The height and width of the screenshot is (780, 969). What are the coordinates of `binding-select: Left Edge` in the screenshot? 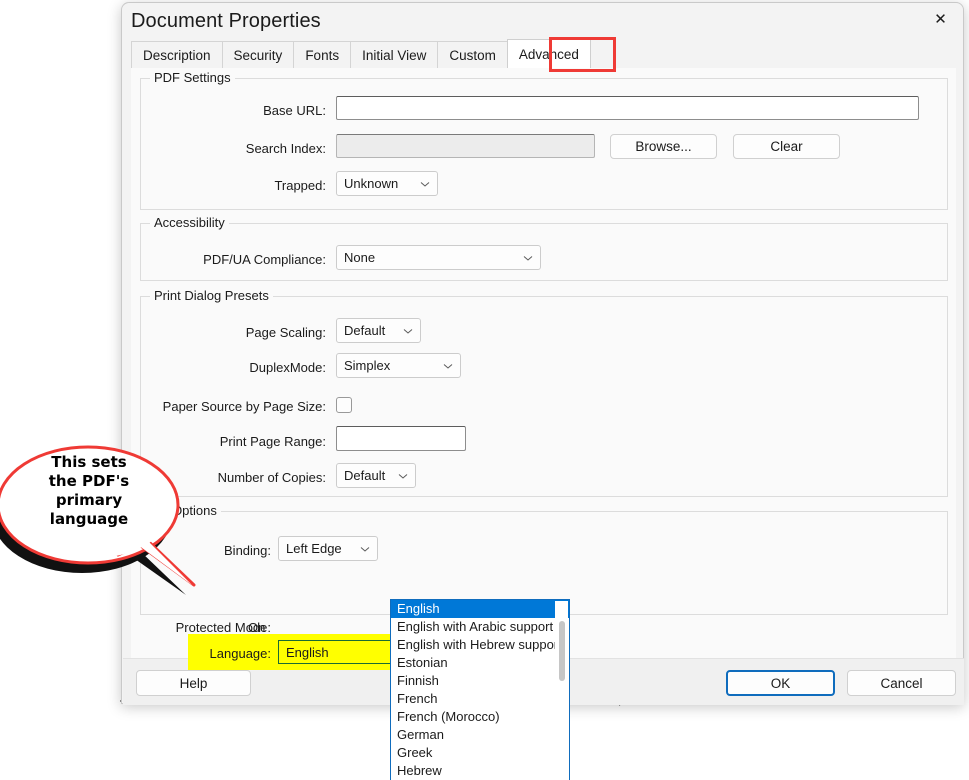 It's located at (328, 548).